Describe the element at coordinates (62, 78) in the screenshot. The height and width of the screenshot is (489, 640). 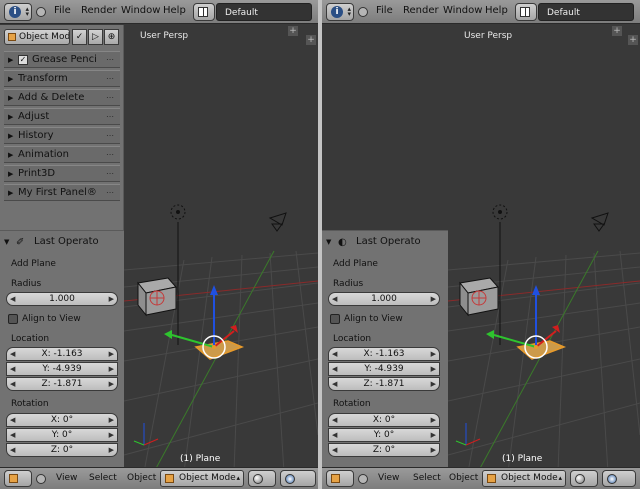
I see `panel-transform: ▶ Transform ⋯` at that location.